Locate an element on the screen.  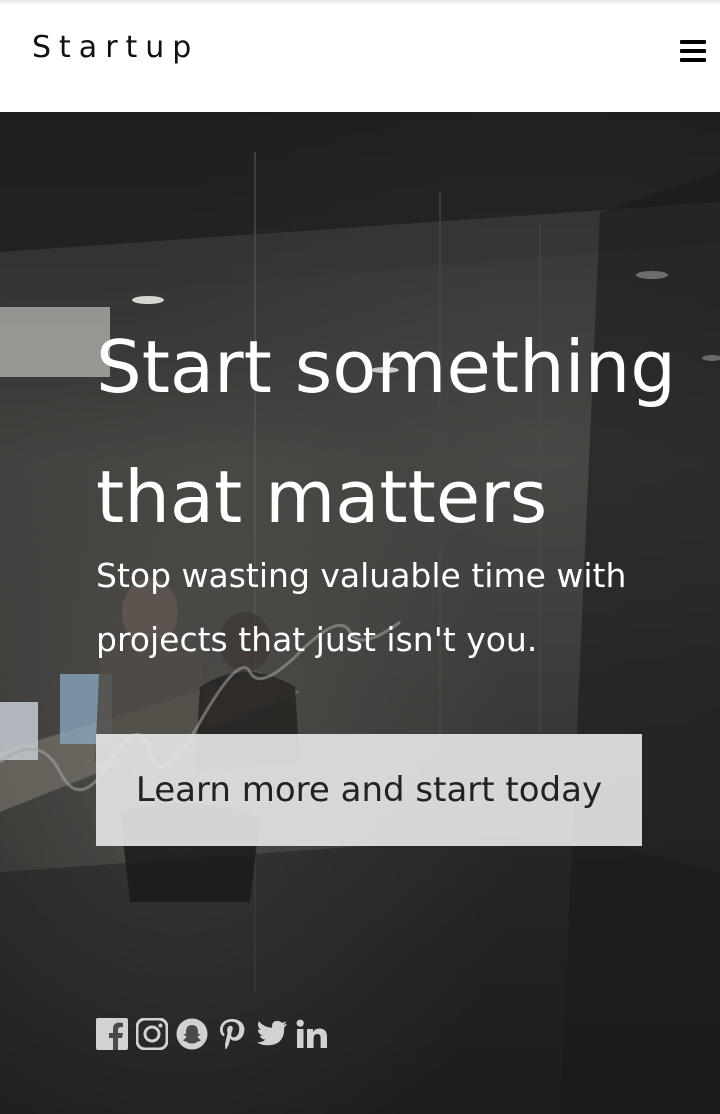
snapchat-icon is located at coordinates (192, 1034).